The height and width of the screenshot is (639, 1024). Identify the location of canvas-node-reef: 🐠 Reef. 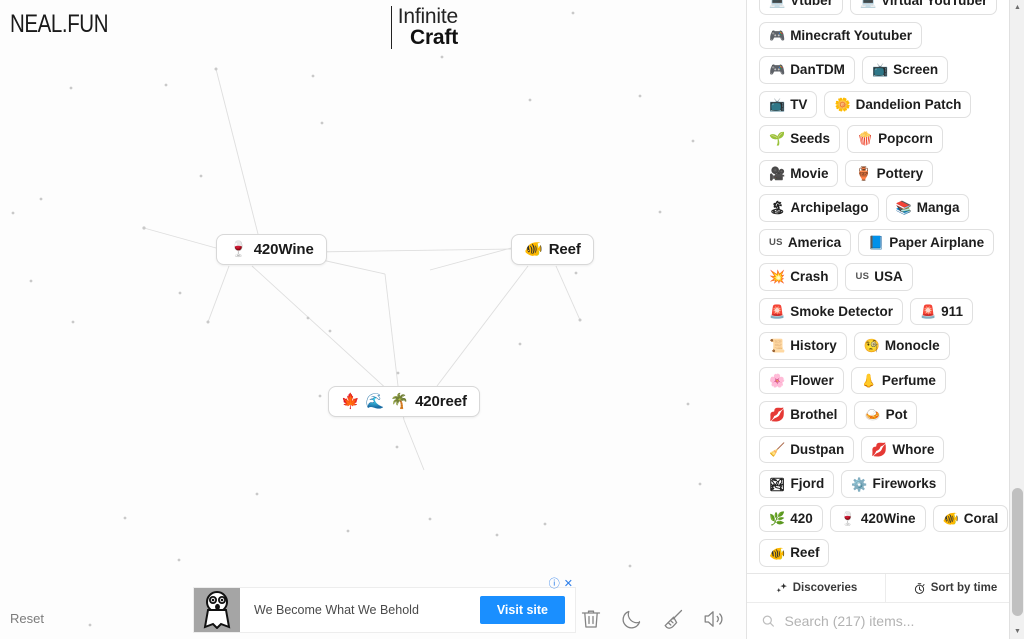
(552, 249).